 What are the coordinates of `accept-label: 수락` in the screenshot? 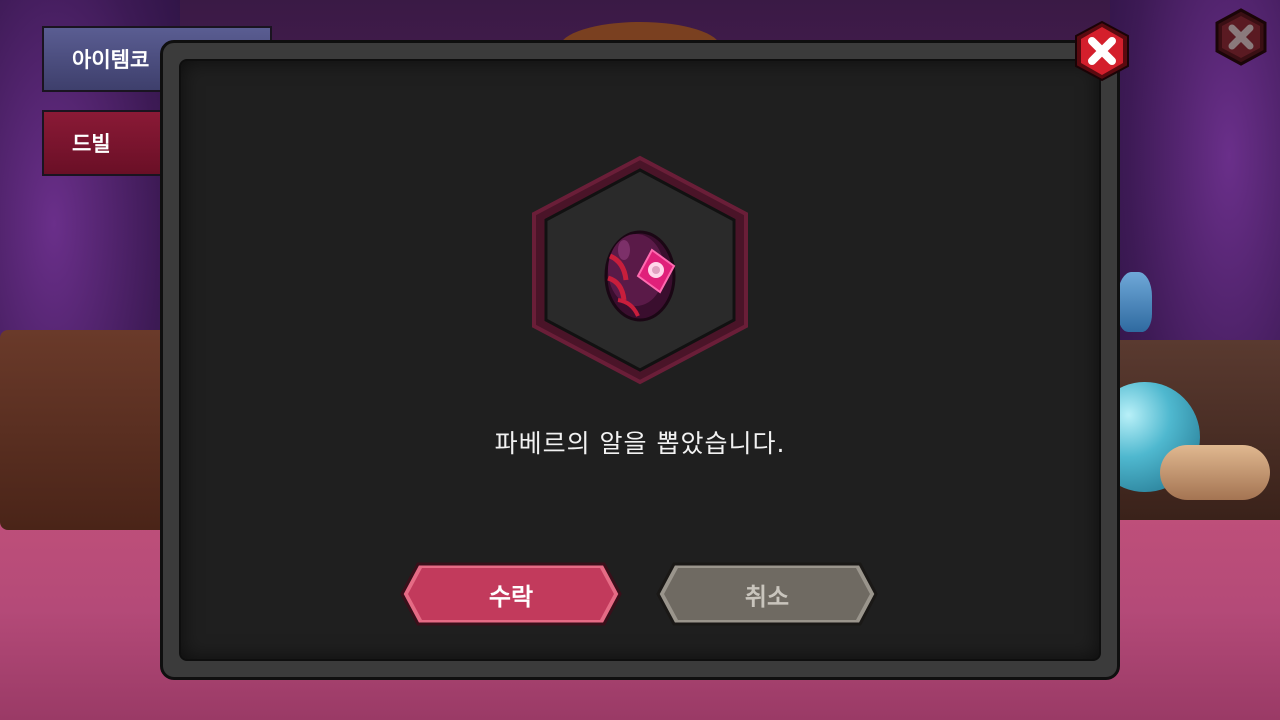 It's located at (511, 596).